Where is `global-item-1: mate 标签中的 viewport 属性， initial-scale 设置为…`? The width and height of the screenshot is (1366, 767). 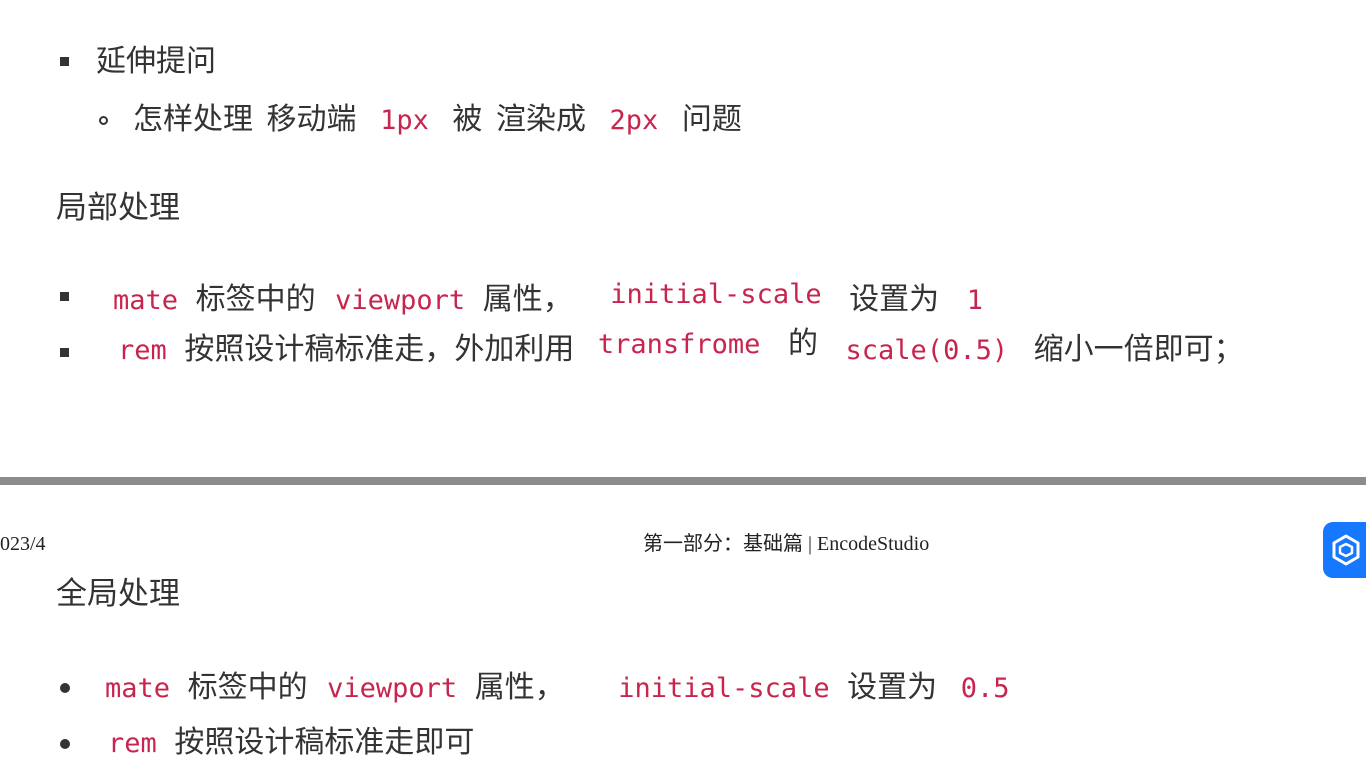 global-item-1: mate 标签中的 viewport 属性， initial-scale 设置为… is located at coordinates (557, 687).